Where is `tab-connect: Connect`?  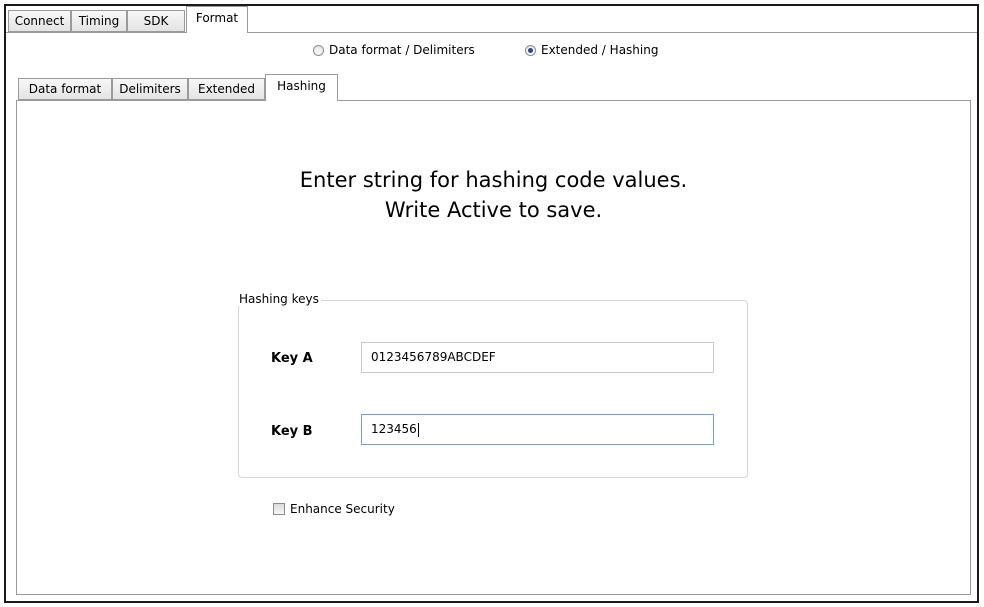
tab-connect: Connect is located at coordinates (39, 21).